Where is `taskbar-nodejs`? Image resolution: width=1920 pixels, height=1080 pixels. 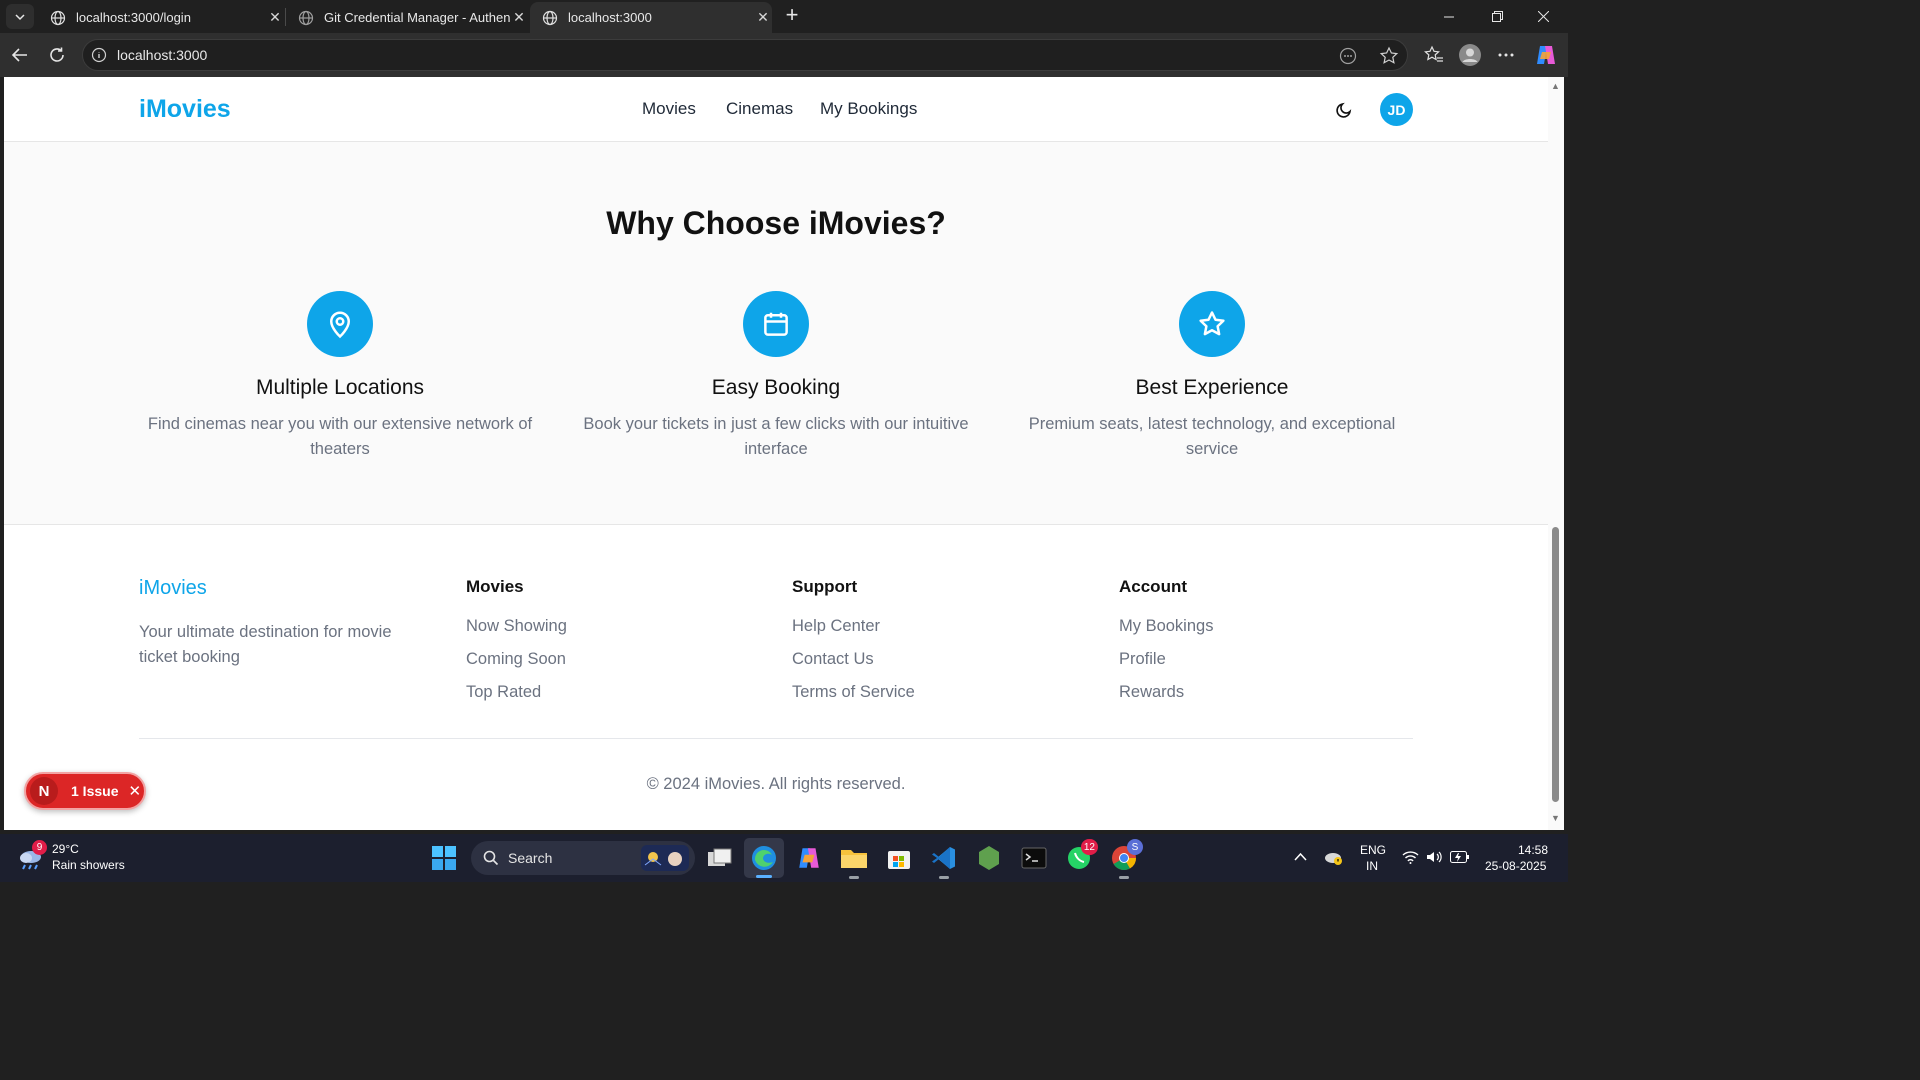
taskbar-nodejs is located at coordinates (989, 858).